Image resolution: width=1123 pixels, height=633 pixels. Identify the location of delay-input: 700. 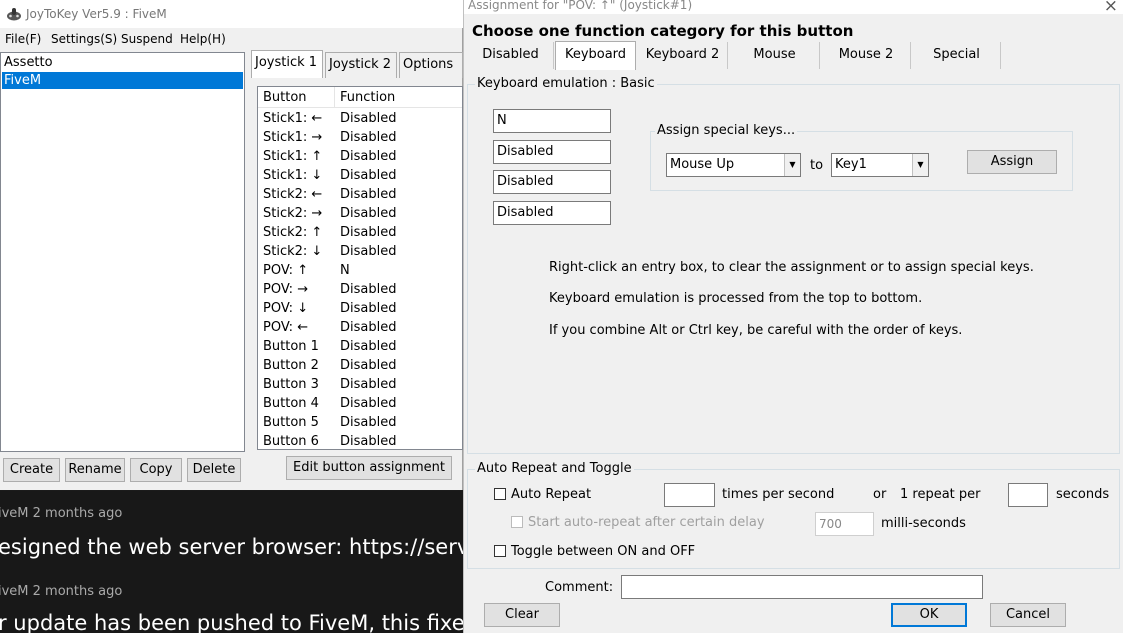
(844, 524).